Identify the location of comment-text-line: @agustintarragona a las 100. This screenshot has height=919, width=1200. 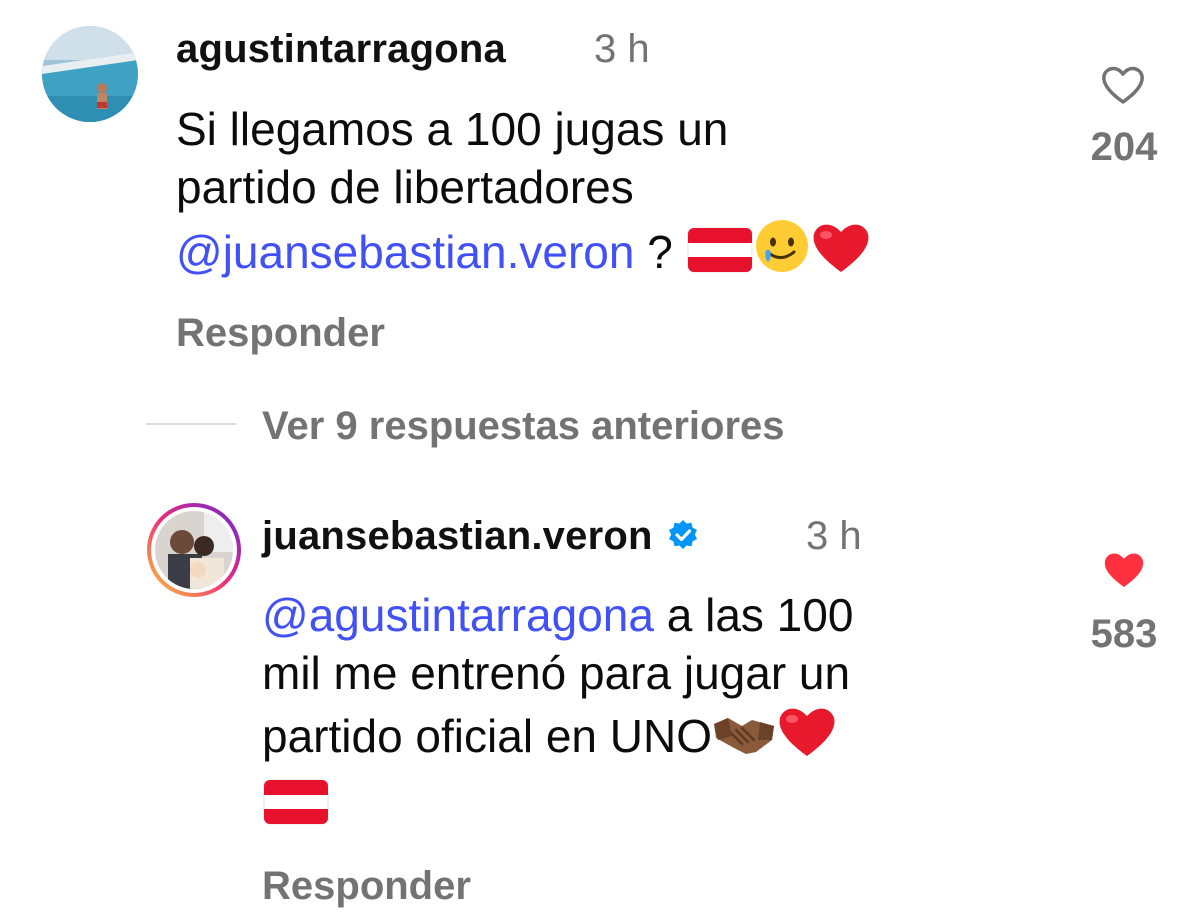
(662, 615).